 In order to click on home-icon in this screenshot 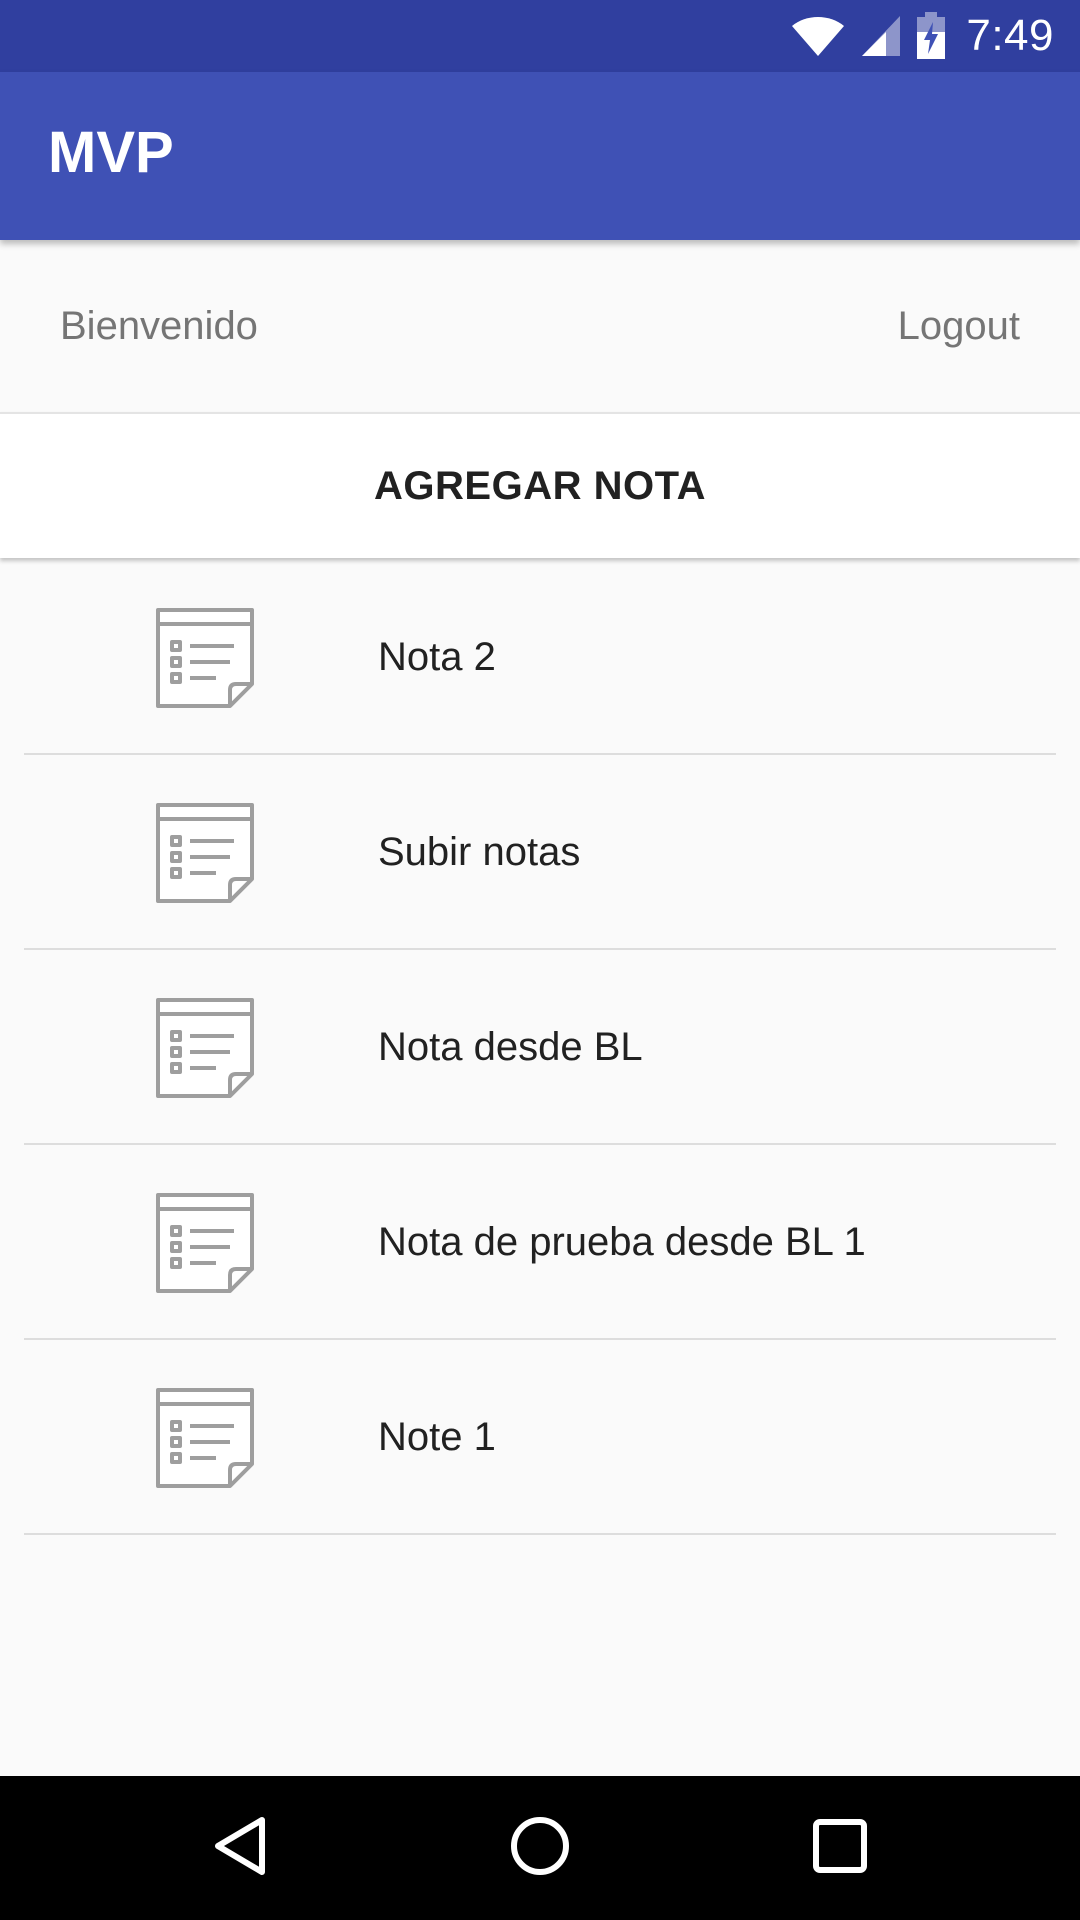, I will do `click(540, 1848)`.